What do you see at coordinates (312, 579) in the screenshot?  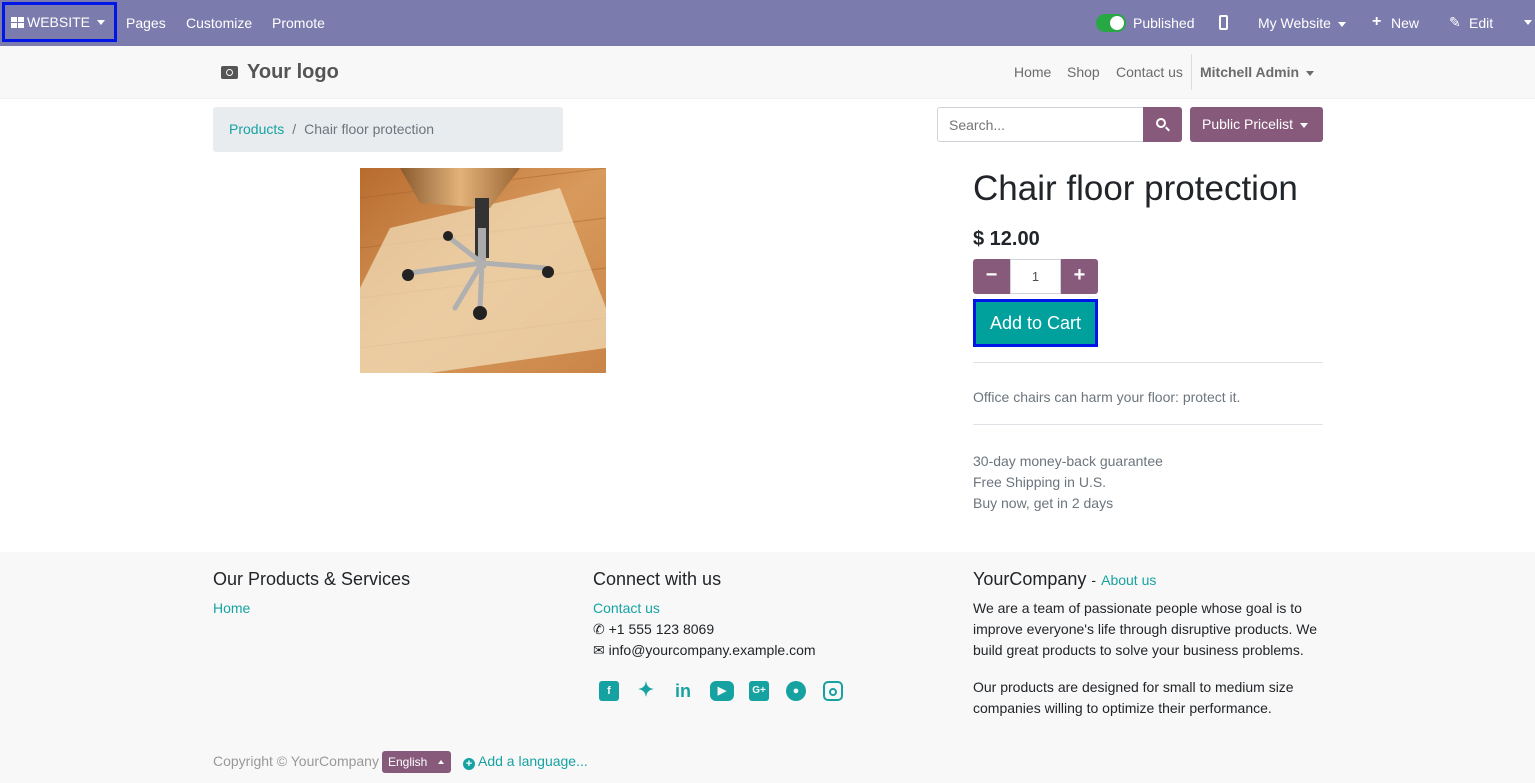 I see `footer-products-heading: Our Products & Services` at bounding box center [312, 579].